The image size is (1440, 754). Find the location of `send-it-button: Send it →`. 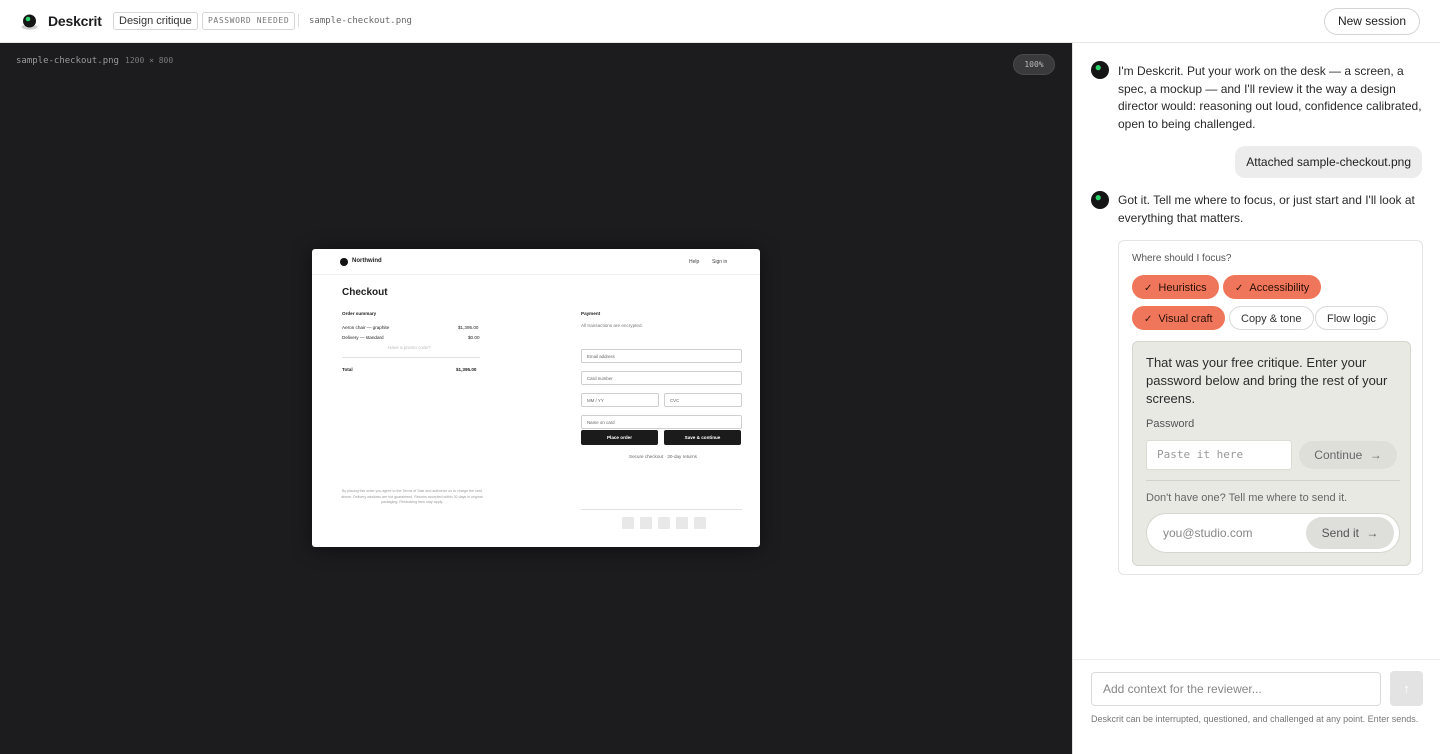

send-it-button: Send it → is located at coordinates (1350, 533).